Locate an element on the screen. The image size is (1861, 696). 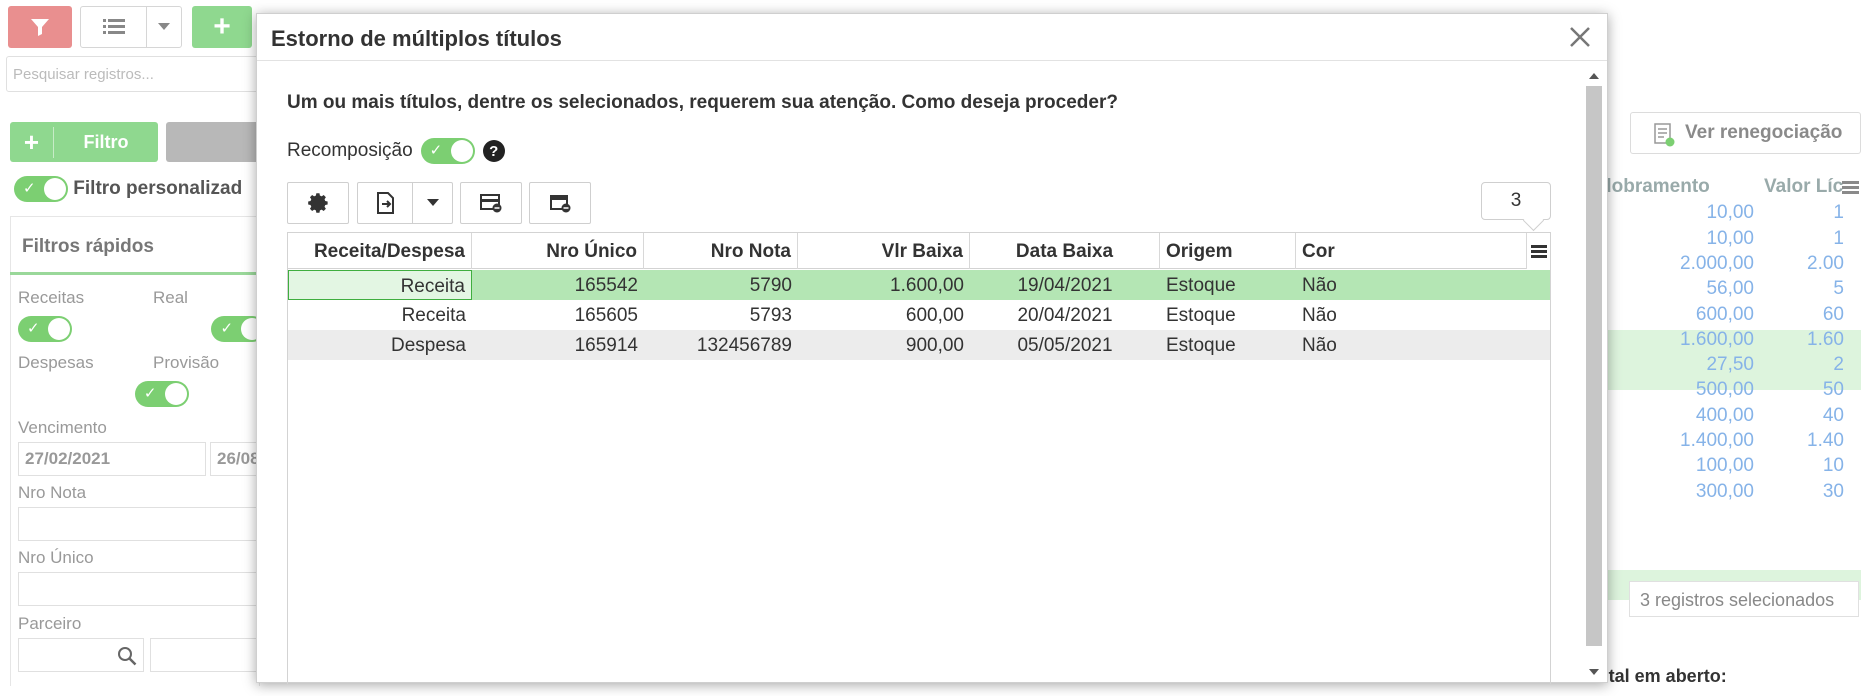
funnel-icon is located at coordinates (40, 27).